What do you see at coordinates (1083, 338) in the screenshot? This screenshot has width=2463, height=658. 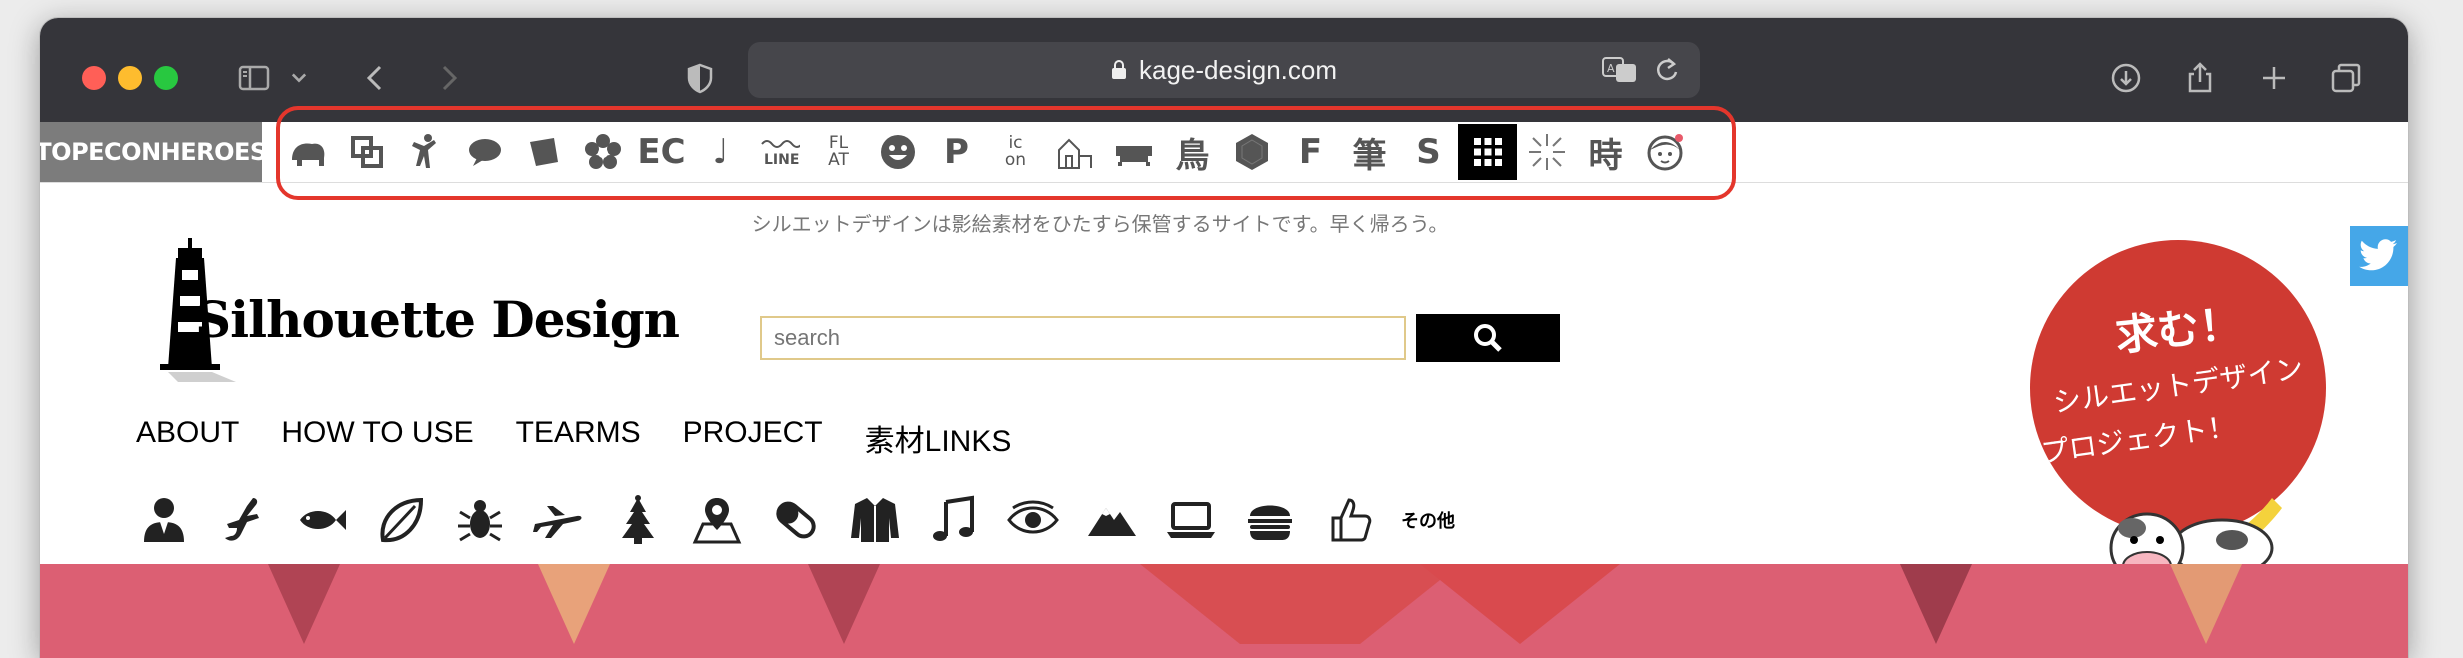 I see `search-input` at bounding box center [1083, 338].